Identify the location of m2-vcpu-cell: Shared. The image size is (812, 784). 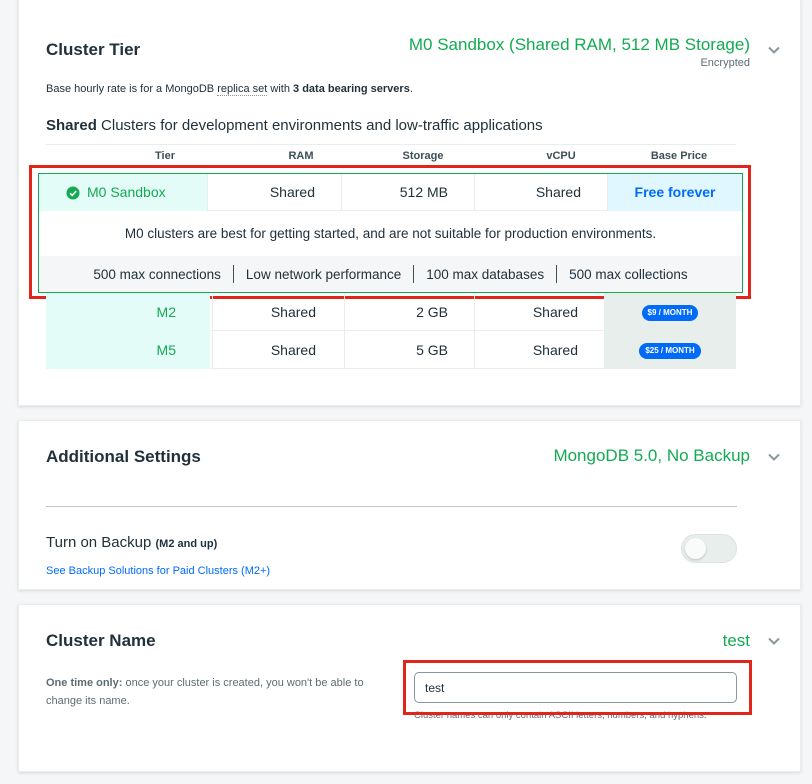
(539, 312).